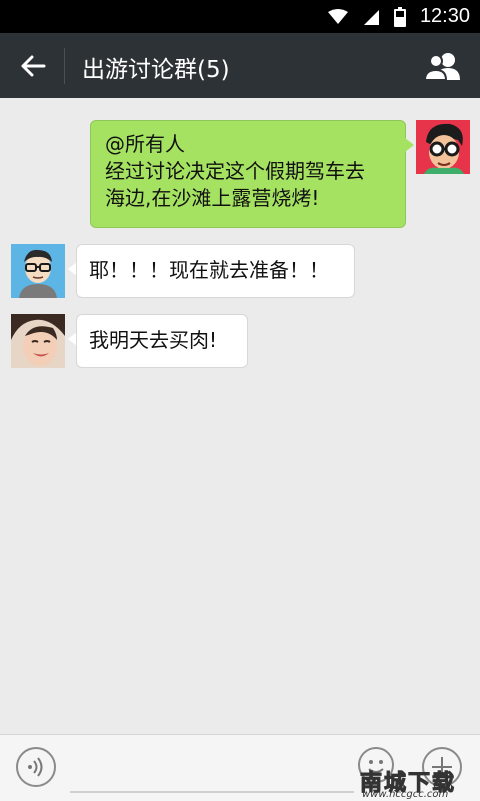 This screenshot has height=801, width=480. Describe the element at coordinates (38, 341) in the screenshot. I see `avatar-girl` at that location.